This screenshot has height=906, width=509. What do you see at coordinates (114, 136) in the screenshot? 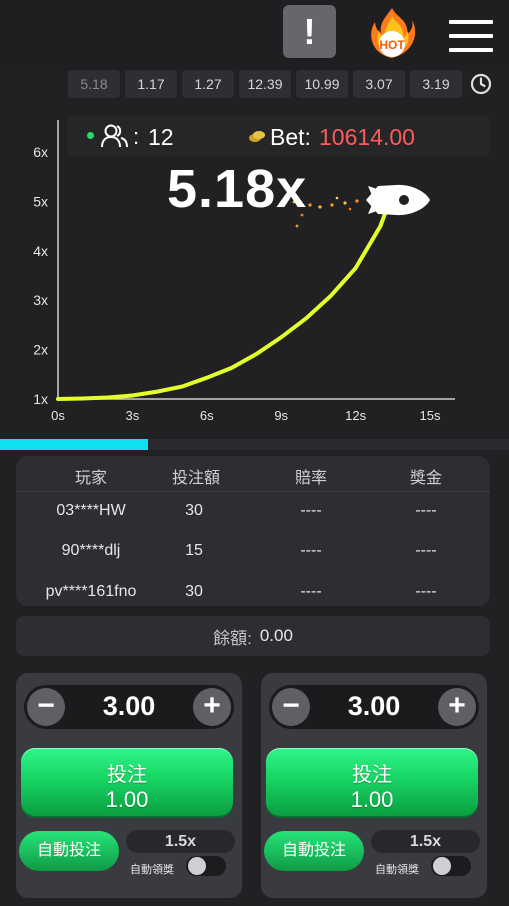
I see `players-icon` at bounding box center [114, 136].